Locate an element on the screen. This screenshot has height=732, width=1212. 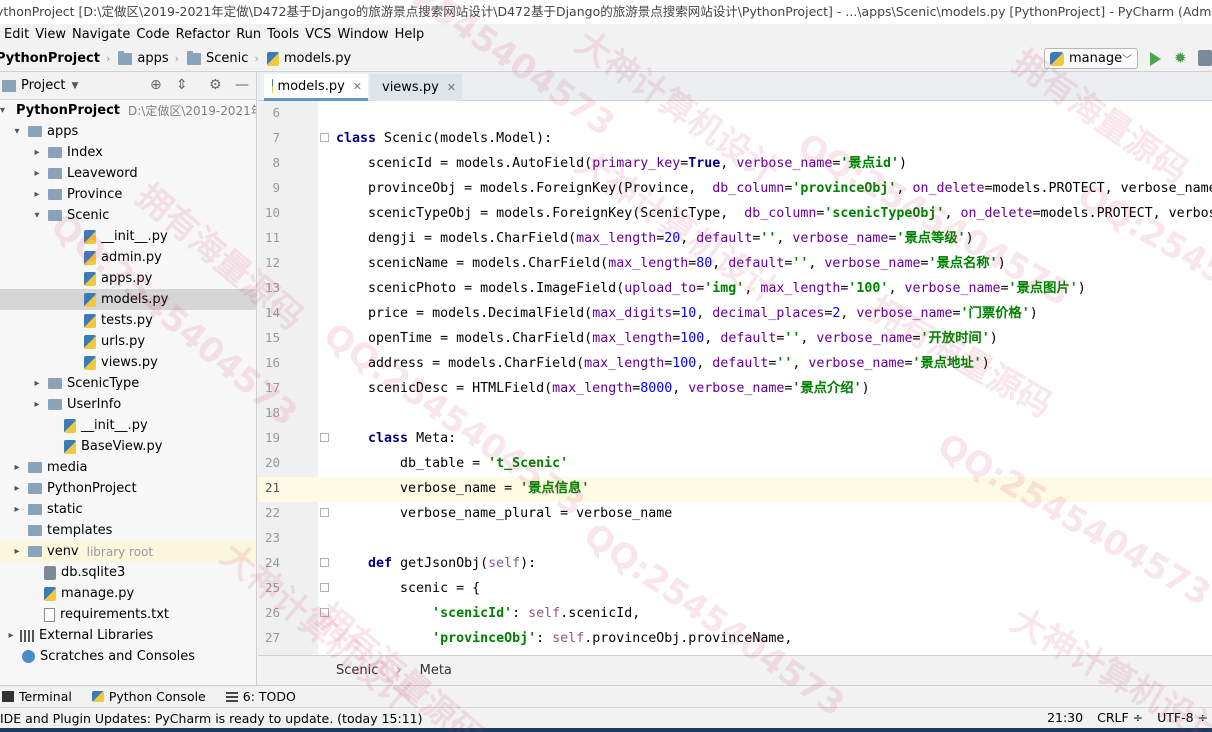
chevron-down-icon: ▼ is located at coordinates (74, 86).